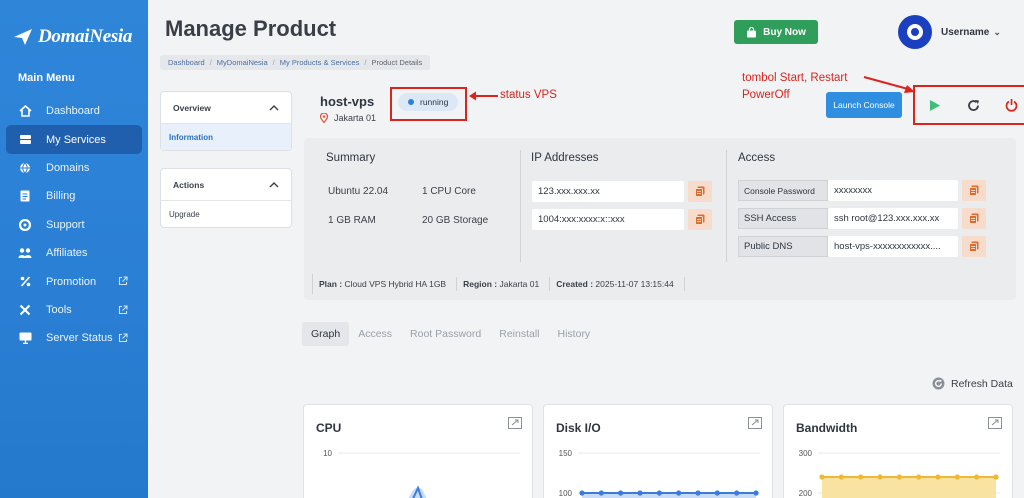 This screenshot has height=498, width=1024. What do you see at coordinates (608, 219) in the screenshot?
I see `ipv6-field: 1004:xxx:xxxx:x::xxx` at bounding box center [608, 219].